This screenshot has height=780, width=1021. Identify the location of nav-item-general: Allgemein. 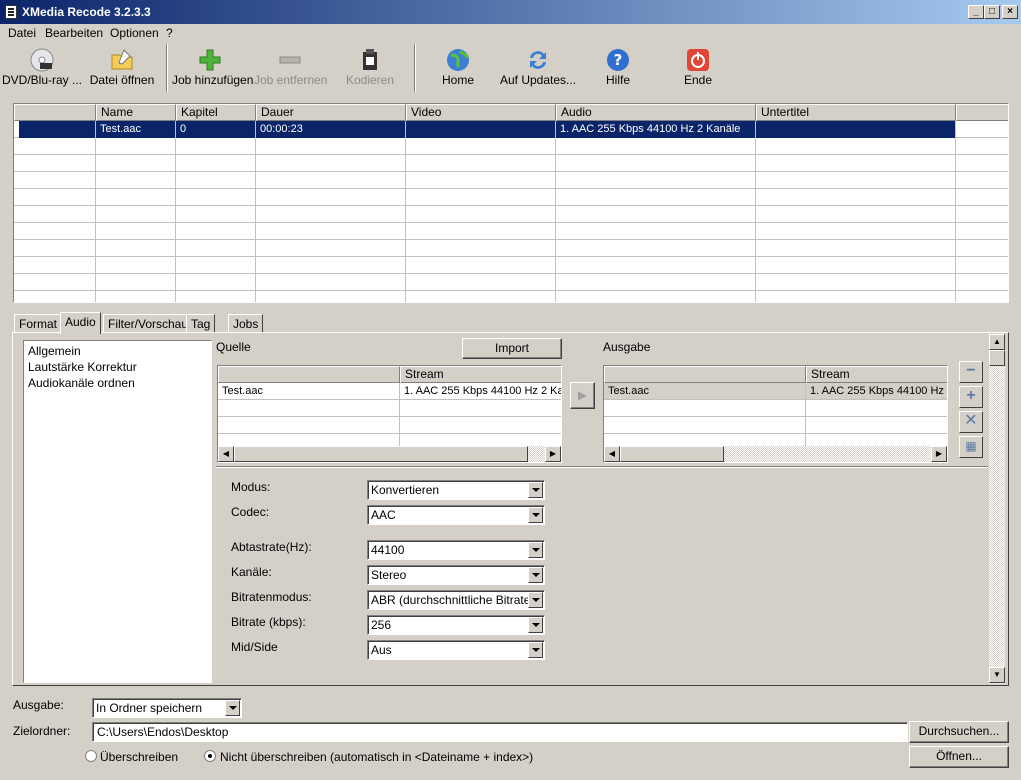
(54, 351).